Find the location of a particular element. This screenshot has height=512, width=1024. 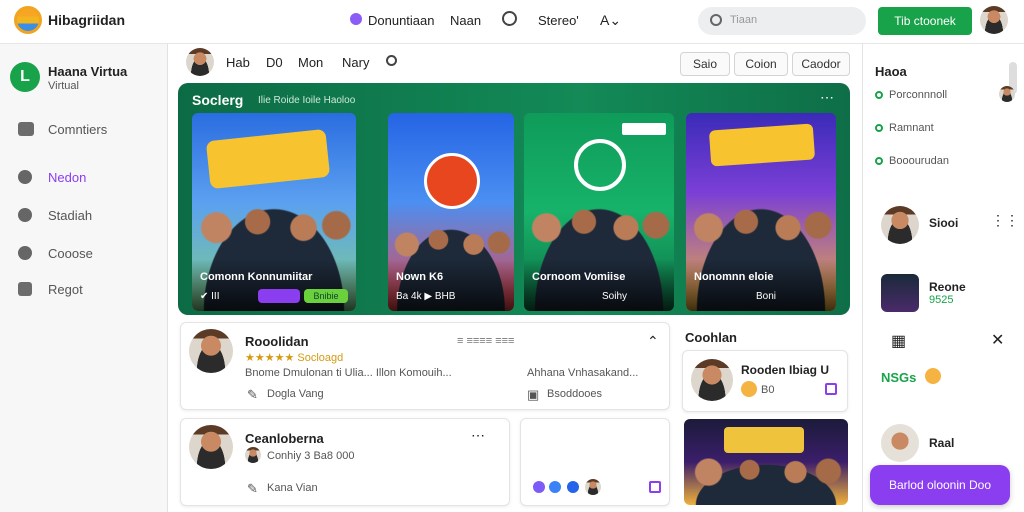

card-meta: Boni is located at coordinates (766, 296).